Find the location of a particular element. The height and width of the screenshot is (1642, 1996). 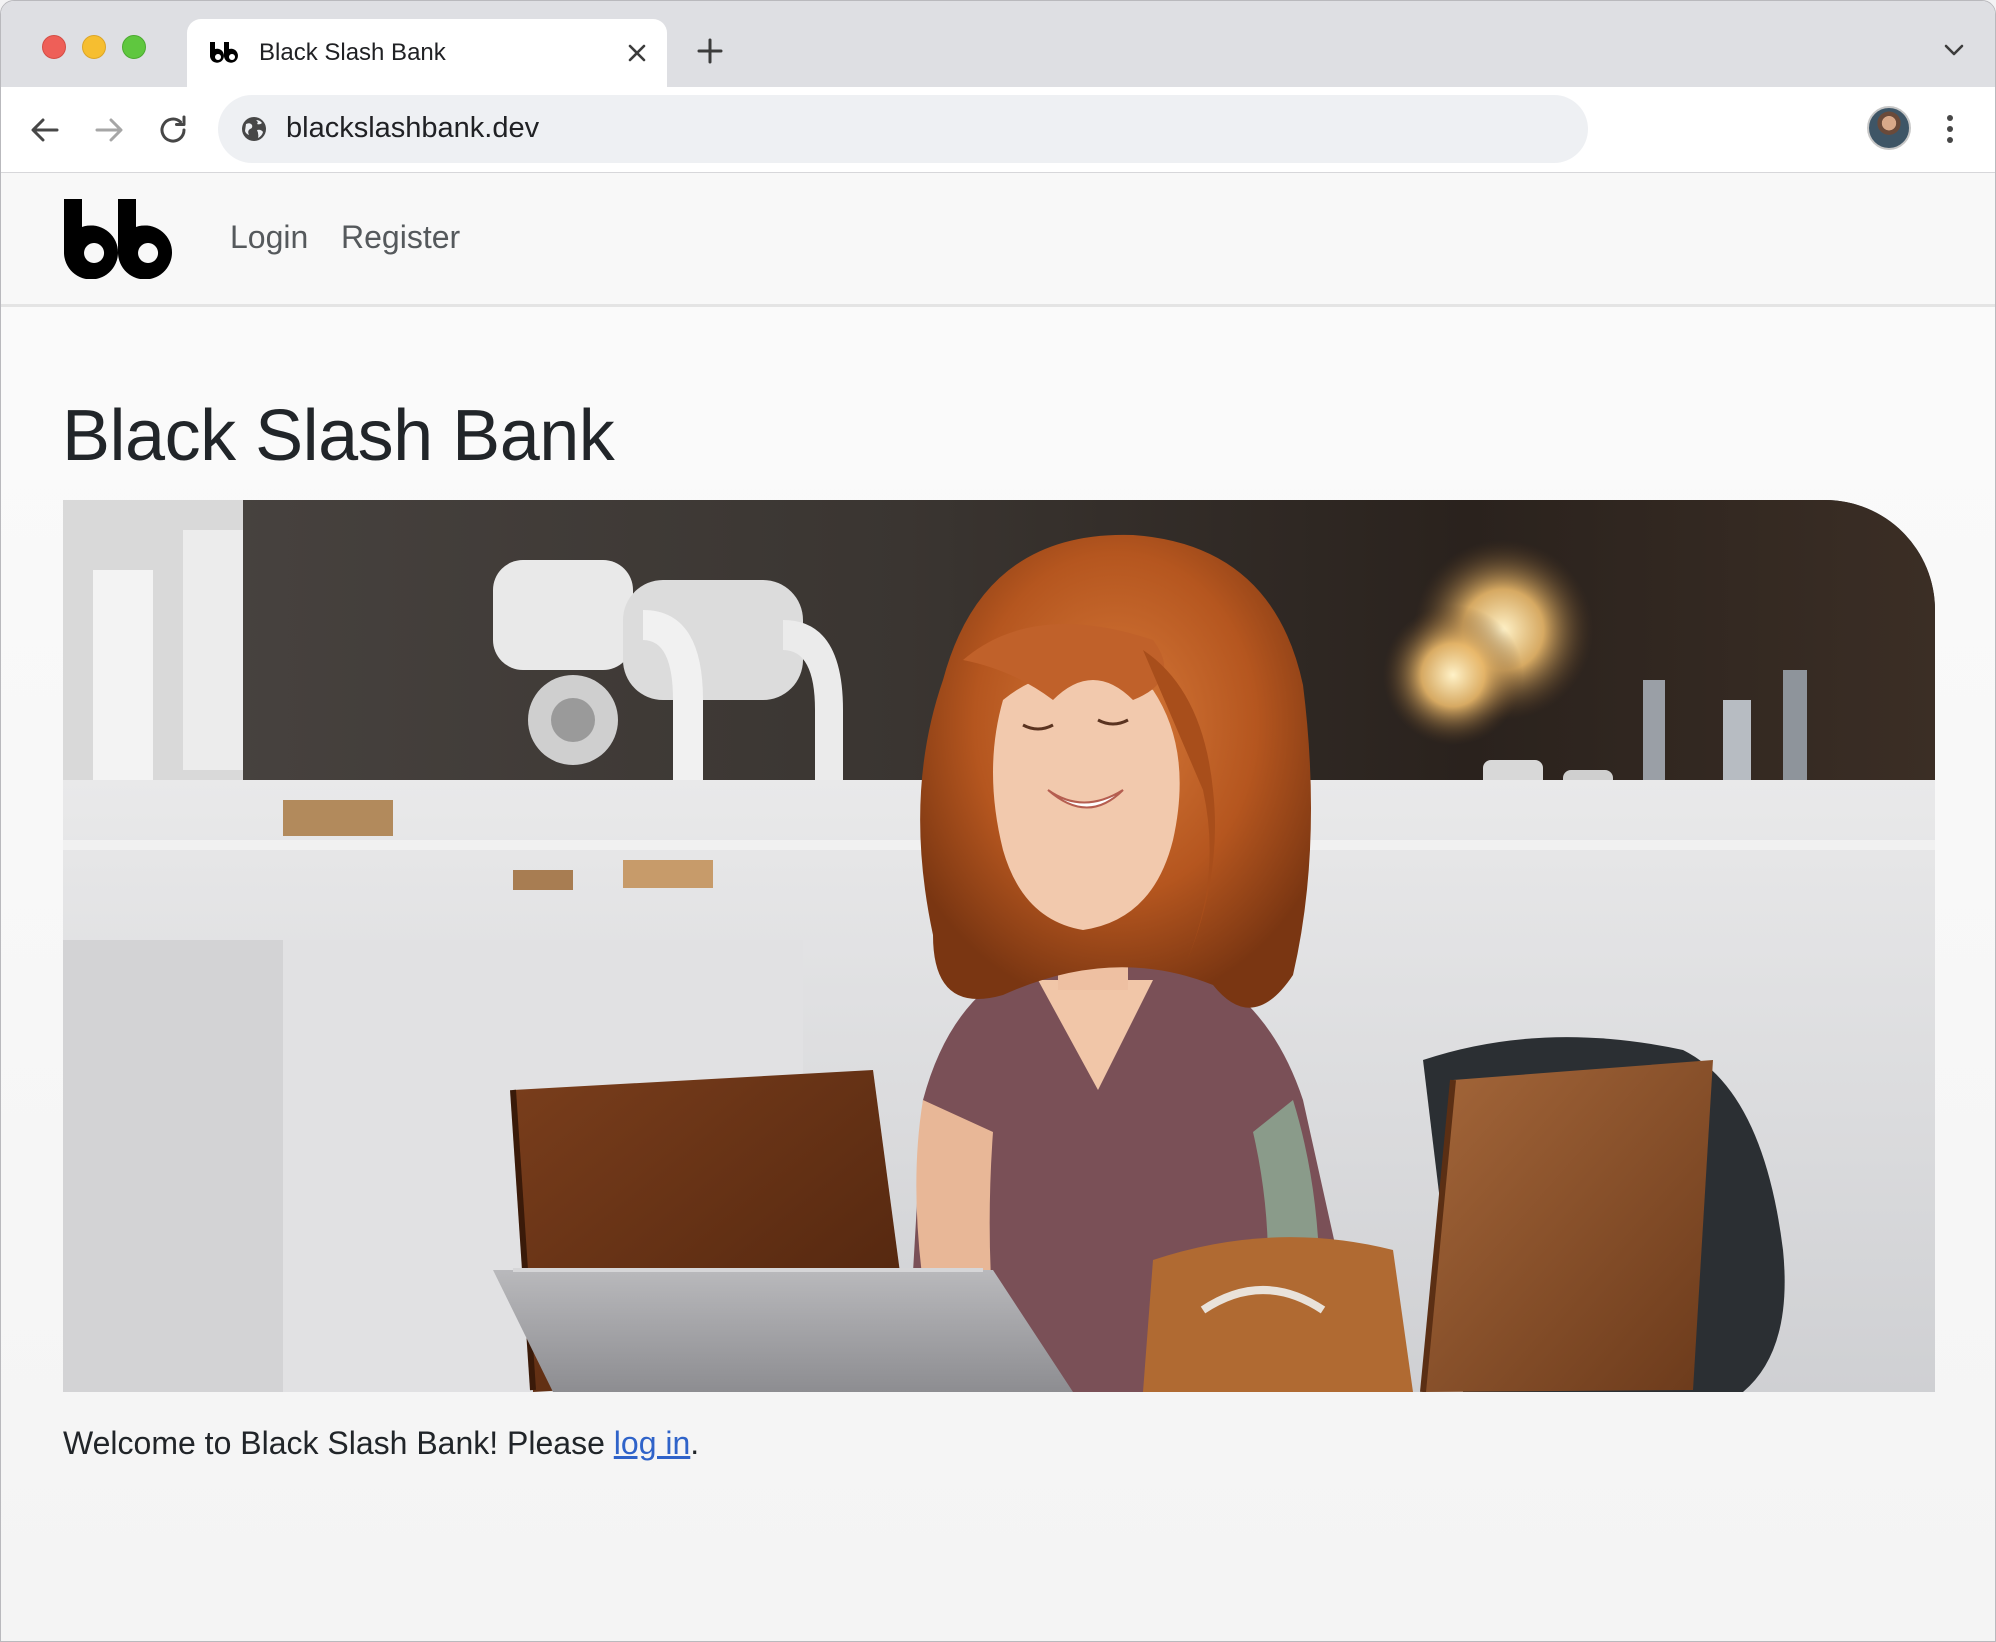

zoom-window-button is located at coordinates (134, 47).